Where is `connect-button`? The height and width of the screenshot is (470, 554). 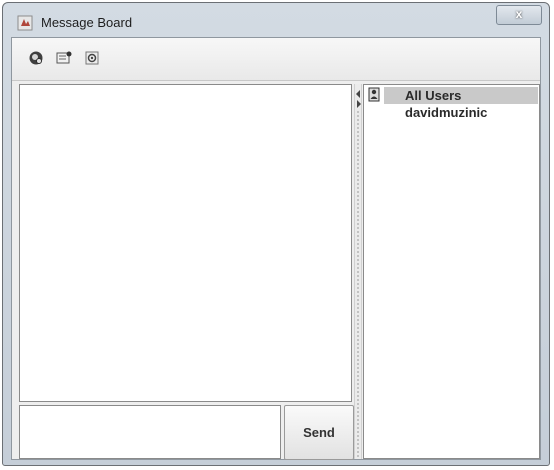
connect-button is located at coordinates (36, 60).